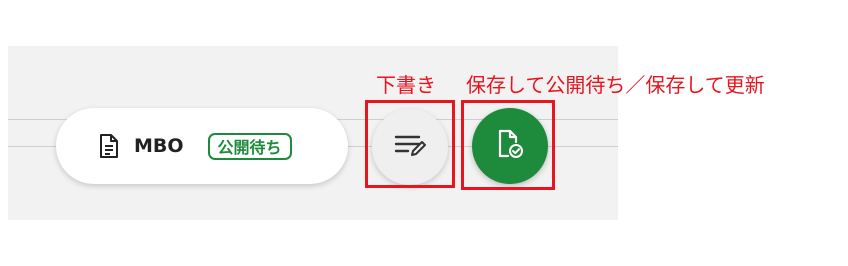 The width and height of the screenshot is (848, 266). Describe the element at coordinates (109, 146) in the screenshot. I see `document-icon` at that location.